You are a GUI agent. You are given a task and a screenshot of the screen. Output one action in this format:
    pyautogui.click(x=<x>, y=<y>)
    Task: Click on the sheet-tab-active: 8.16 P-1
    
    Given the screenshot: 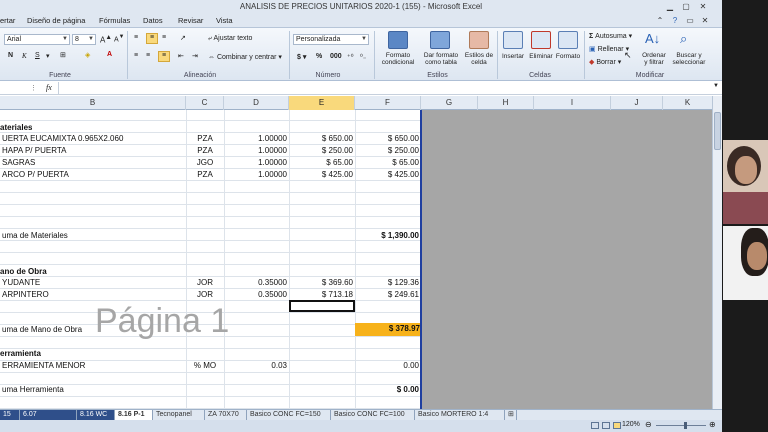 What is the action you would take?
    pyautogui.click(x=134, y=415)
    